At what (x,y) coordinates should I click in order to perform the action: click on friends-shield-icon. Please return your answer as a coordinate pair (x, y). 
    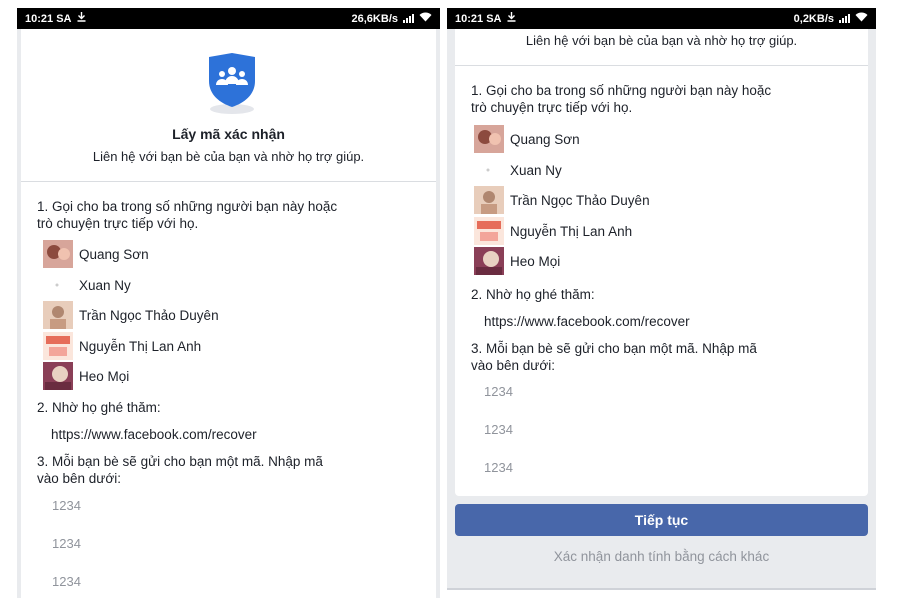
    Looking at the image, I should click on (232, 83).